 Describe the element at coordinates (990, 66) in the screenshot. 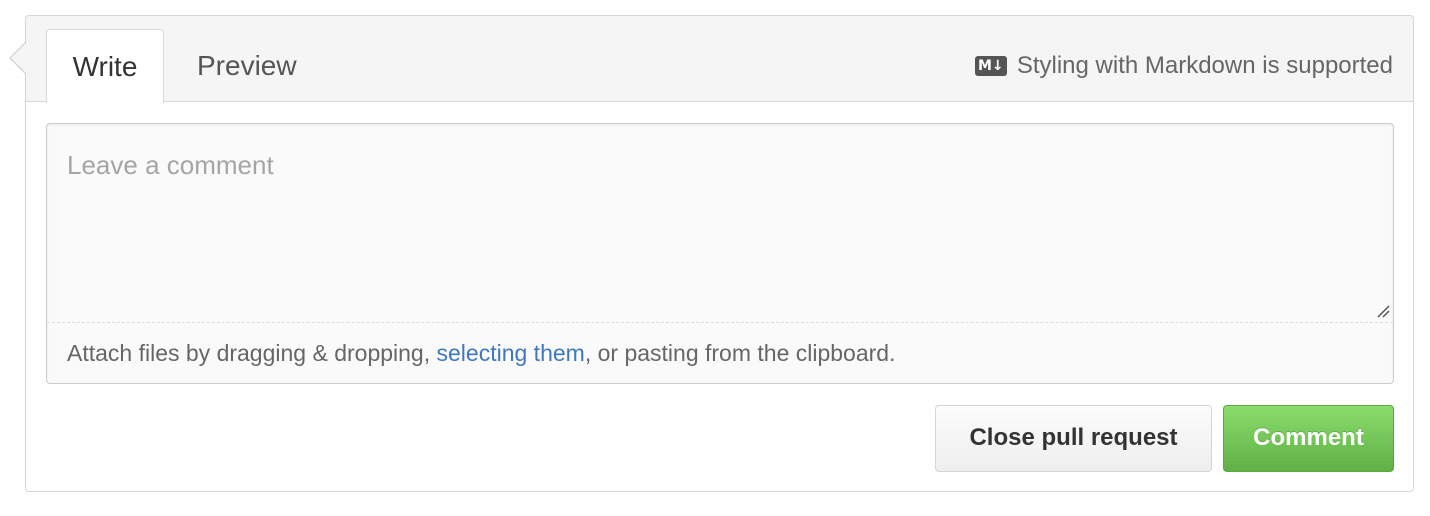

I see `markdown-icon: M↓` at that location.